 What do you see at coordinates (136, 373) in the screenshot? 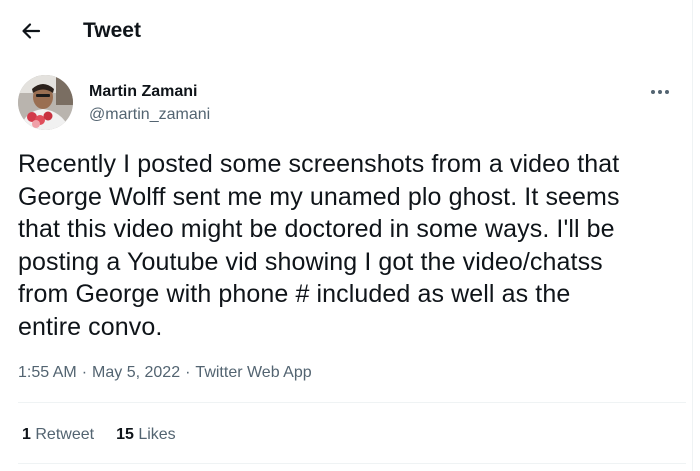
I see `tweet-date: May 5, 2022` at bounding box center [136, 373].